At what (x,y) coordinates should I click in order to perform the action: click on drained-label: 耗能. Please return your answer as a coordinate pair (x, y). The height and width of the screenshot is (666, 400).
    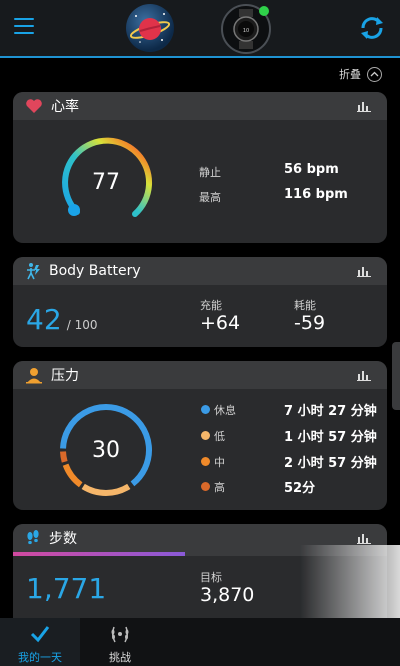
    Looking at the image, I should click on (305, 305).